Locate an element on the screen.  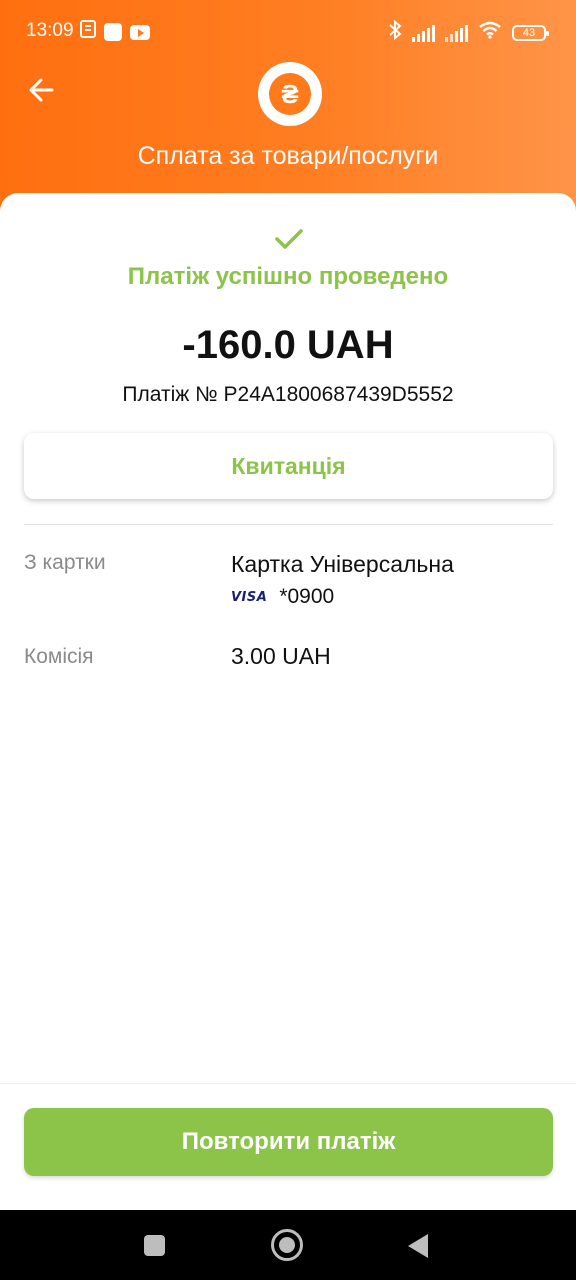
payment-amount: -160.0 UAH is located at coordinates (288, 345).